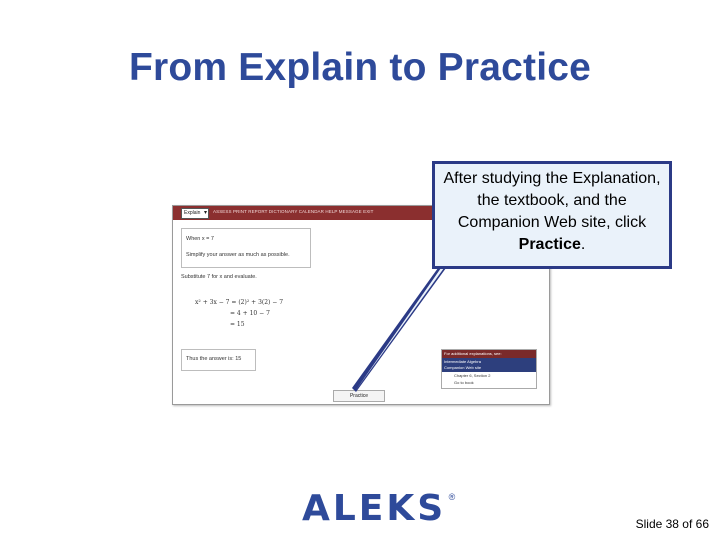 The height and width of the screenshot is (540, 720). What do you see at coordinates (489, 382) in the screenshot?
I see `resource-item-book: Go to book` at bounding box center [489, 382].